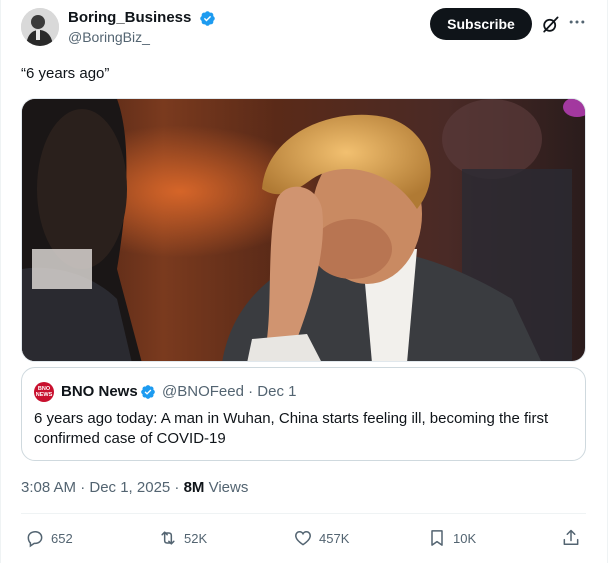  I want to click on author-block: Boring_Business @BoringBiz_, so click(142, 28).